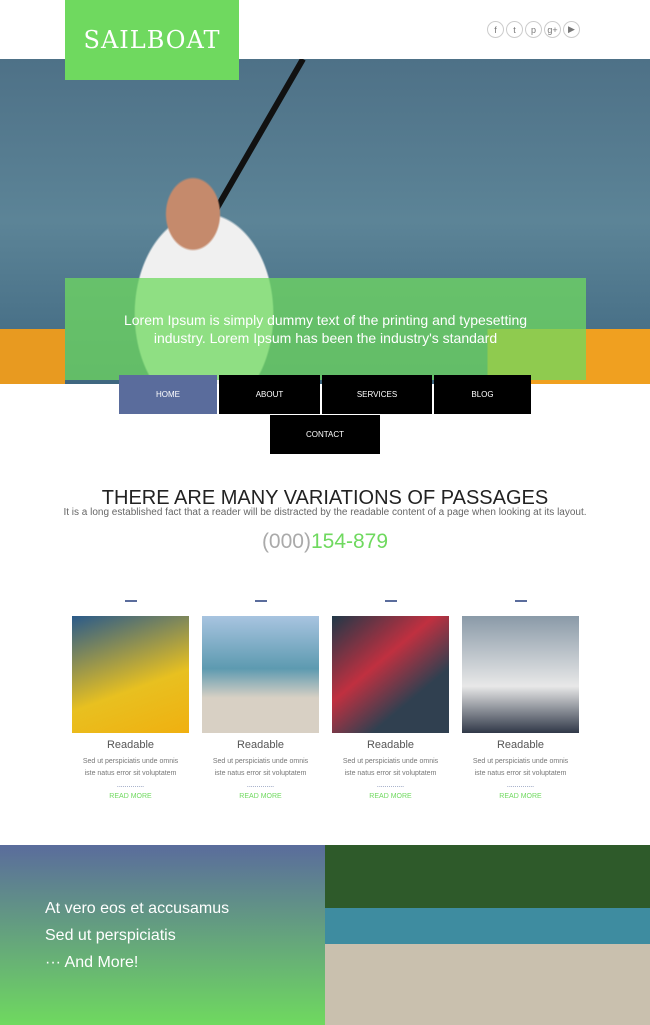 This screenshot has height=1025, width=650. I want to click on twitter-icon: t, so click(514, 29).